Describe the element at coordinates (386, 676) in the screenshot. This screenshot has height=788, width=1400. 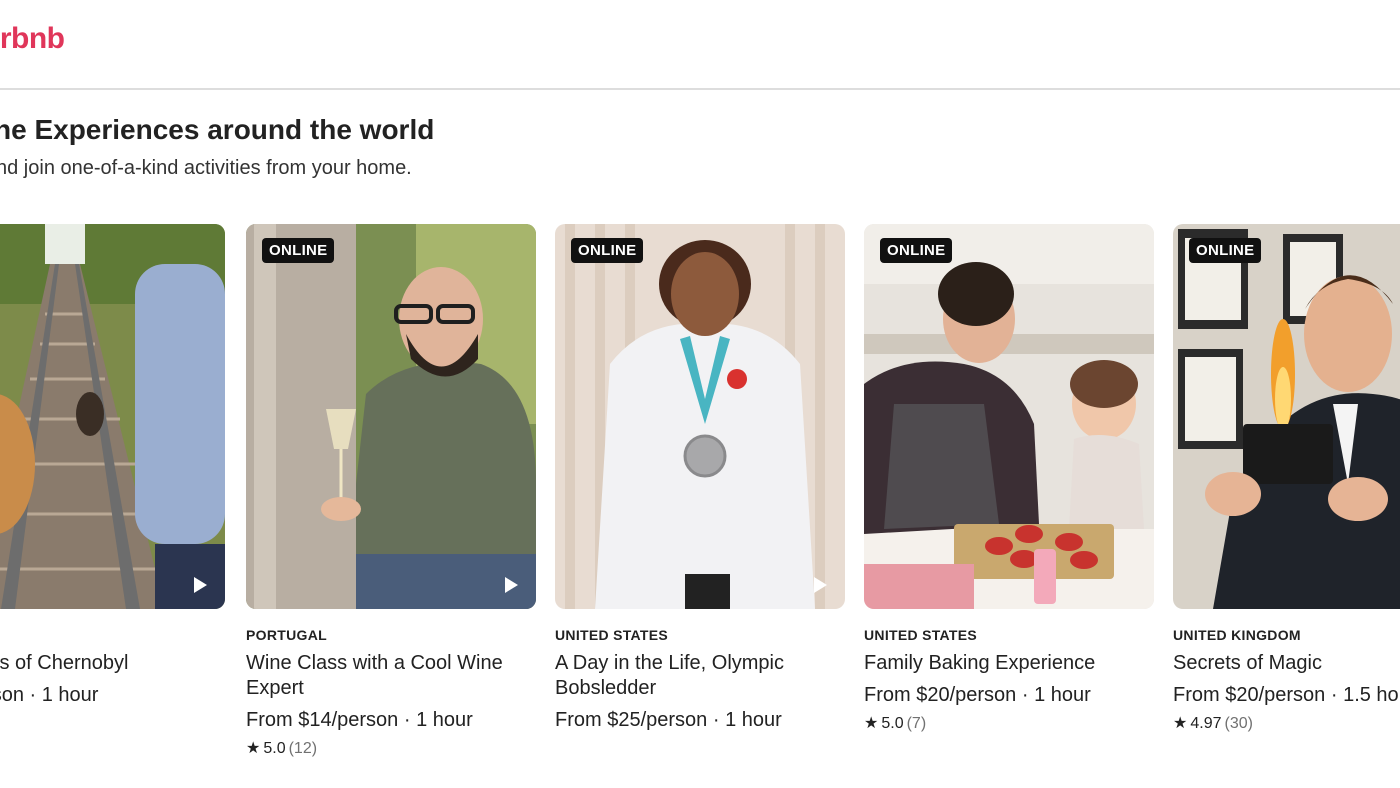
I see `card-title: Wine Class with a Cool Wine Expert` at that location.